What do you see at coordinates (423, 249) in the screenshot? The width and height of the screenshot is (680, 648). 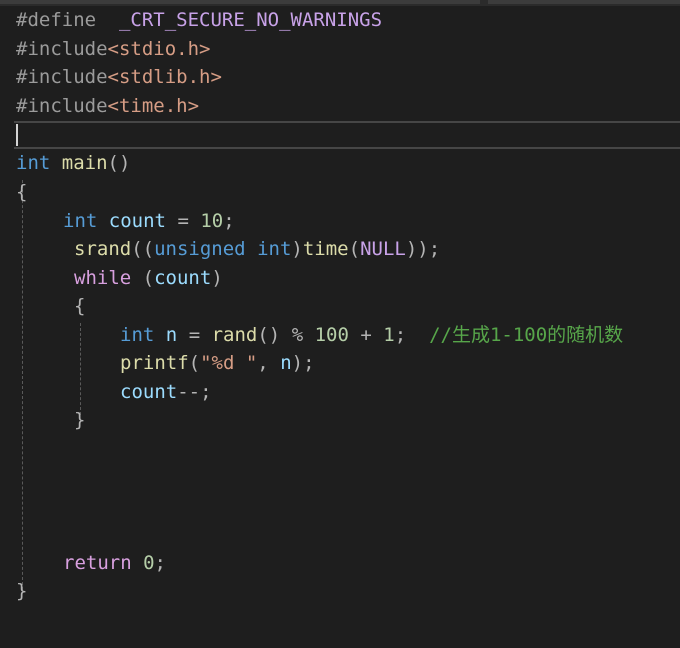 I see `punctuation: ));` at bounding box center [423, 249].